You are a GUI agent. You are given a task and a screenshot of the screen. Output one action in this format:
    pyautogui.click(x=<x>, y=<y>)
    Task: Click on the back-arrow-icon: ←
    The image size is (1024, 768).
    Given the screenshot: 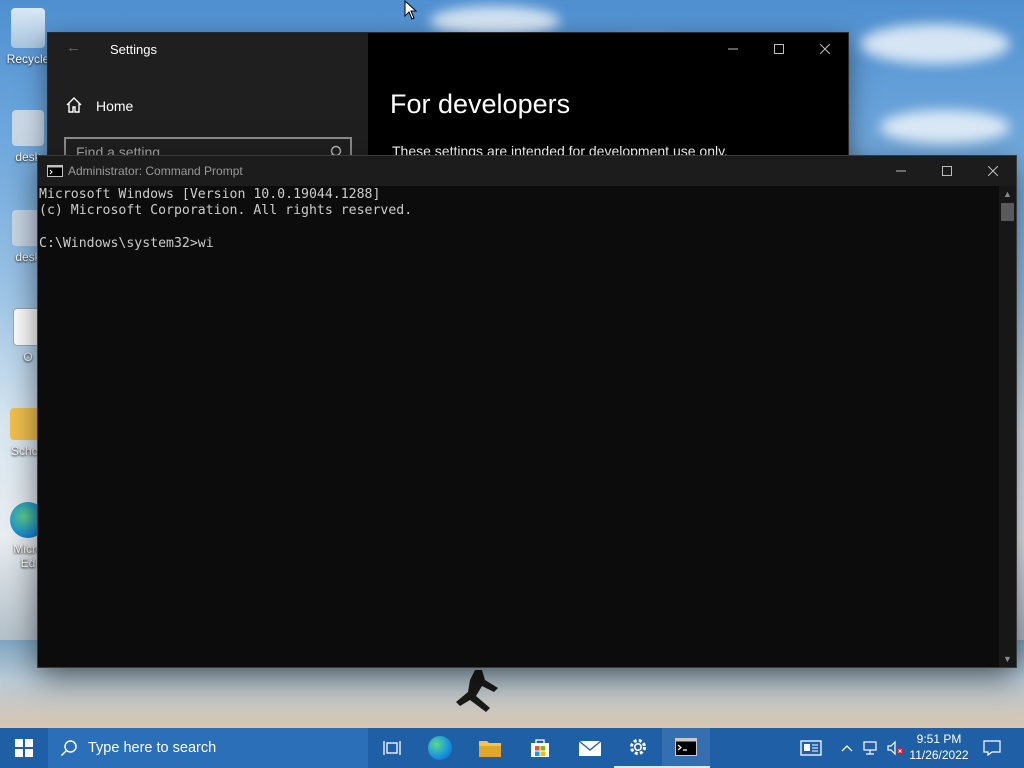 What is the action you would take?
    pyautogui.click(x=74, y=47)
    